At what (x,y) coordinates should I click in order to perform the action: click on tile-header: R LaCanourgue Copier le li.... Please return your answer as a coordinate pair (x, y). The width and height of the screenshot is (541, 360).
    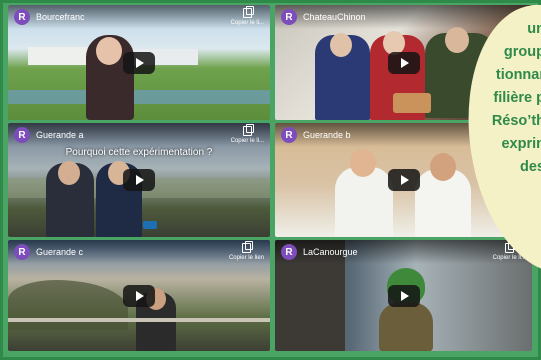
    Looking at the image, I should click on (403, 252).